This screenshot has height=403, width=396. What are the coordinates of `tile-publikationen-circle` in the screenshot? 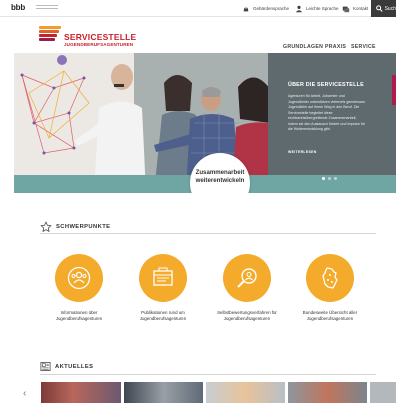 It's located at (163, 278).